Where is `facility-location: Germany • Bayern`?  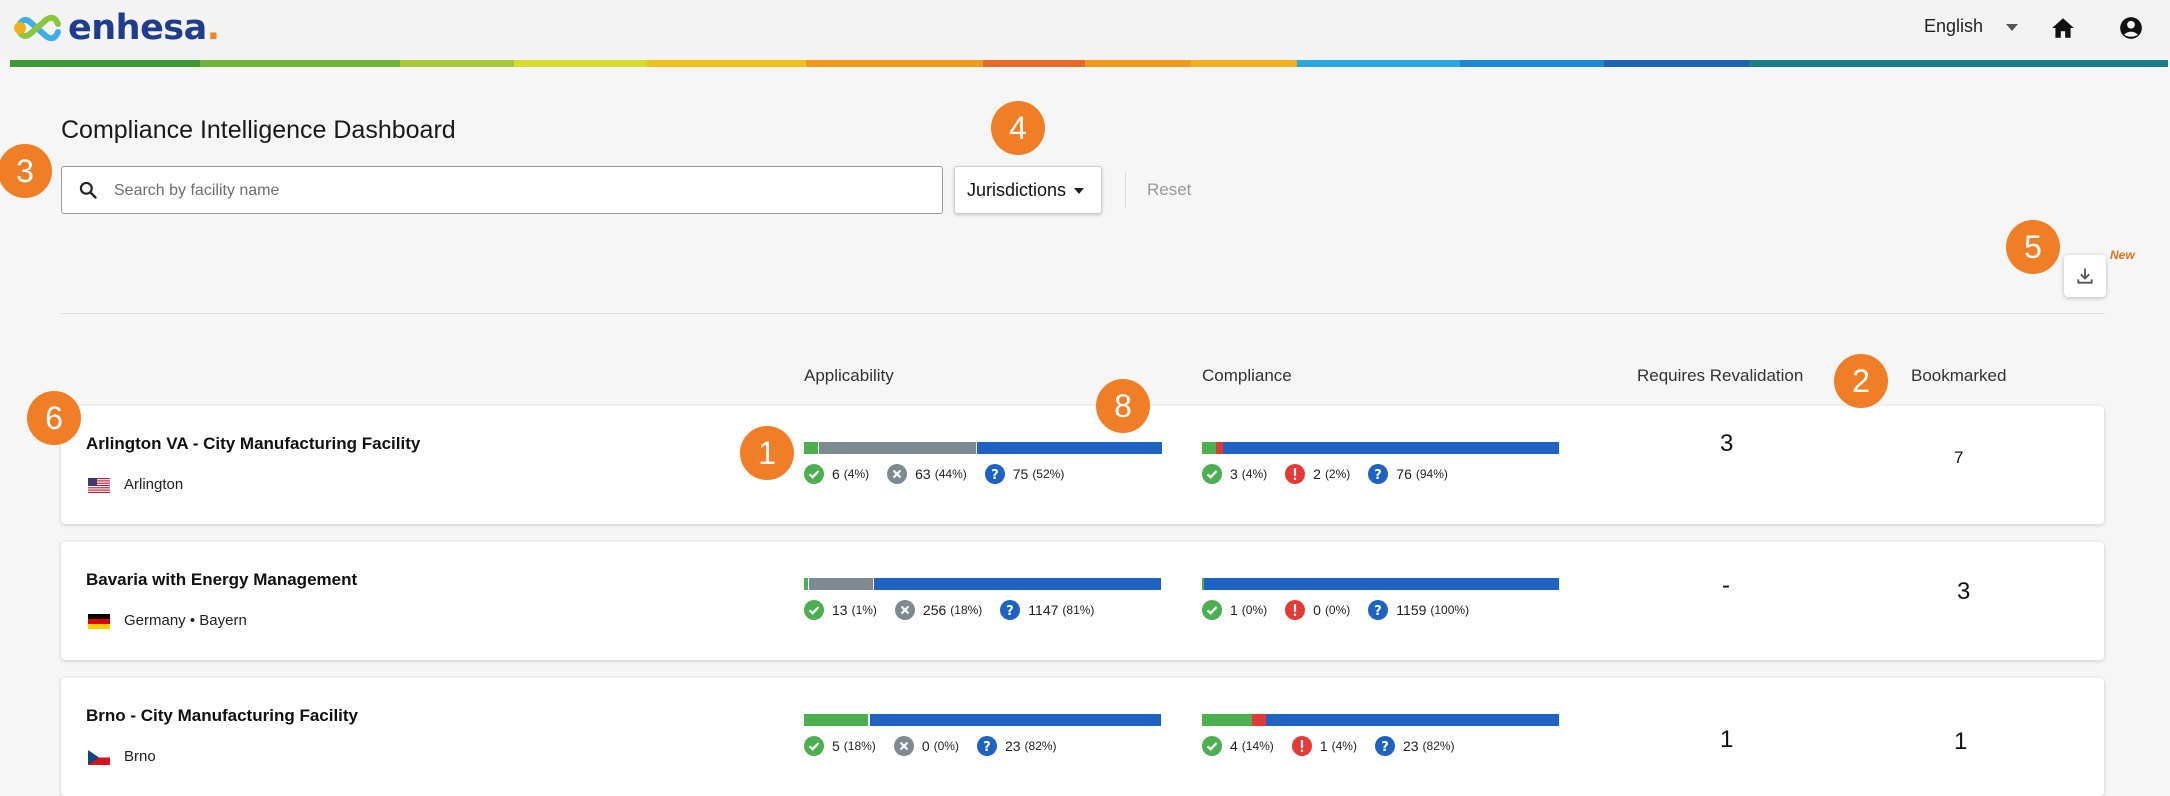 facility-location: Germany • Bayern is located at coordinates (185, 620).